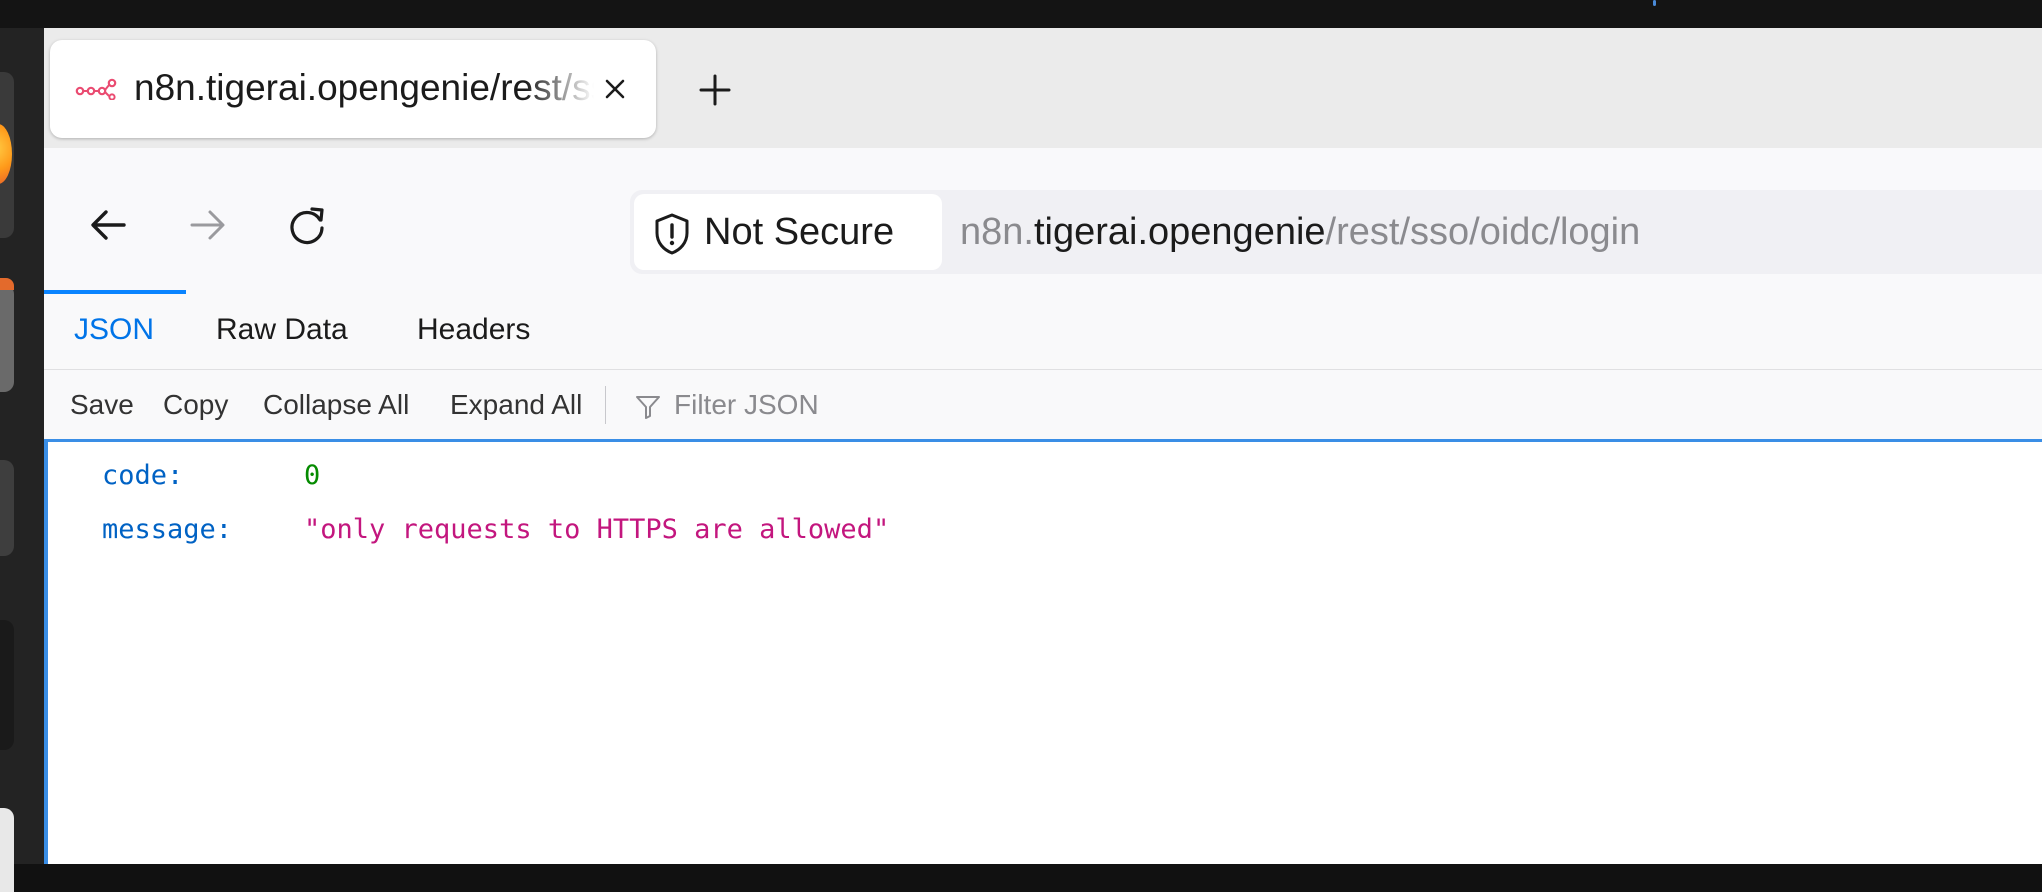 The width and height of the screenshot is (2042, 892). I want to click on tab-raw-data: Raw Data, so click(282, 330).